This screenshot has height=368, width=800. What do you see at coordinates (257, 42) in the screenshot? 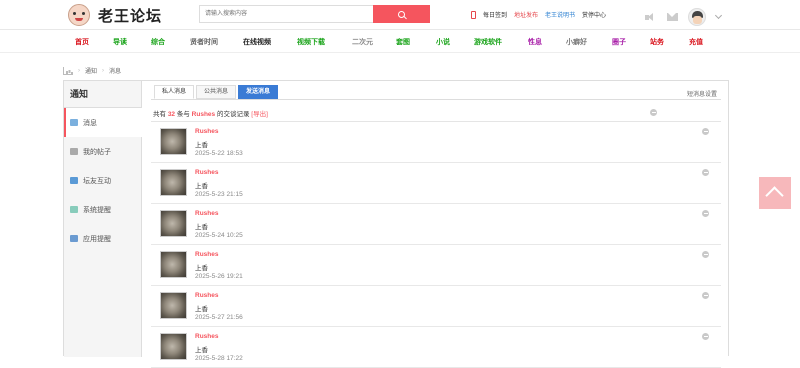
I see `nav-item: 在线视频` at bounding box center [257, 42].